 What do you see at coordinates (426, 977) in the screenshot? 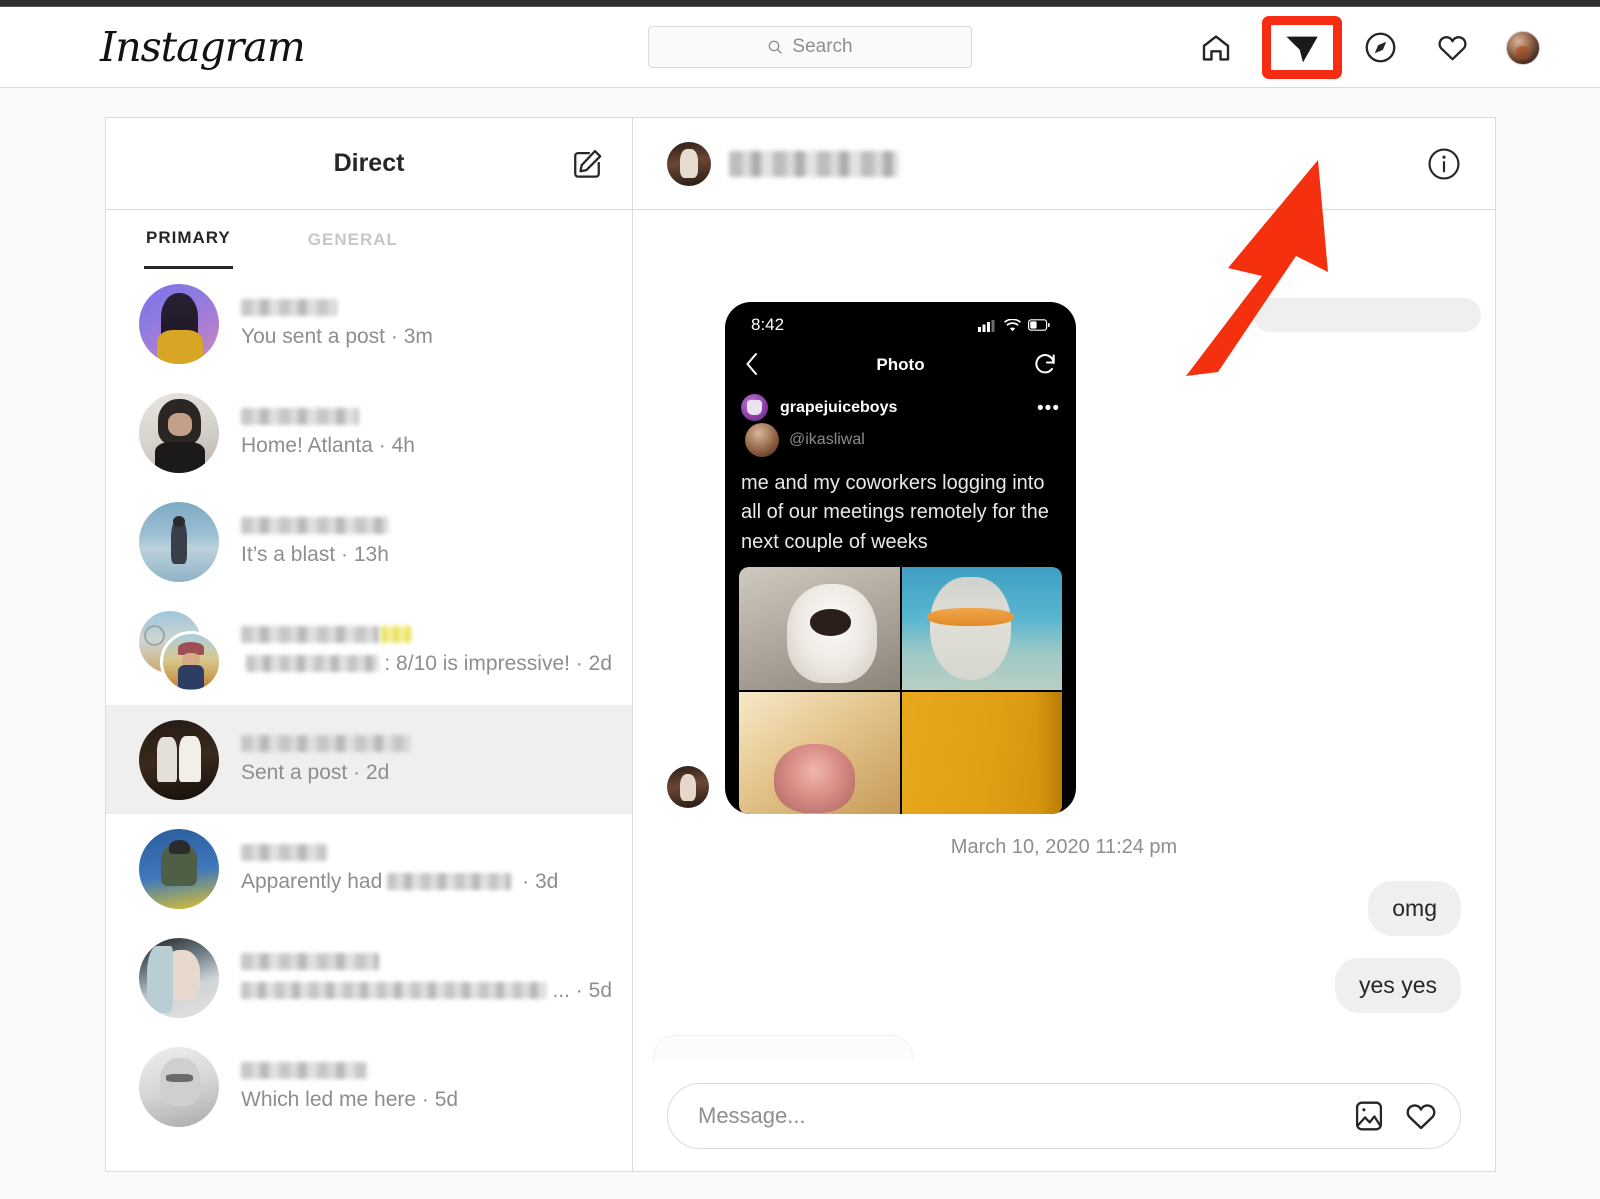
I see `thread-text: ... · 5d` at bounding box center [426, 977].